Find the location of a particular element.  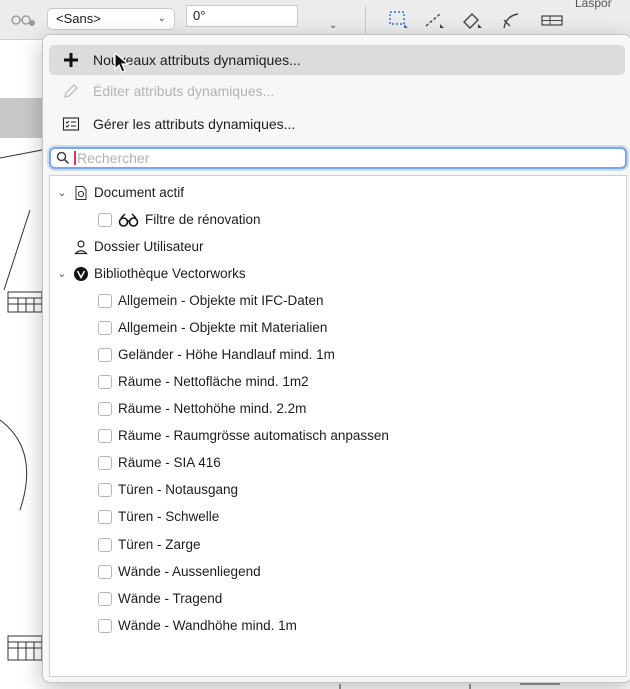

tree-item: Filtre de rénovation is located at coordinates (179, 219).